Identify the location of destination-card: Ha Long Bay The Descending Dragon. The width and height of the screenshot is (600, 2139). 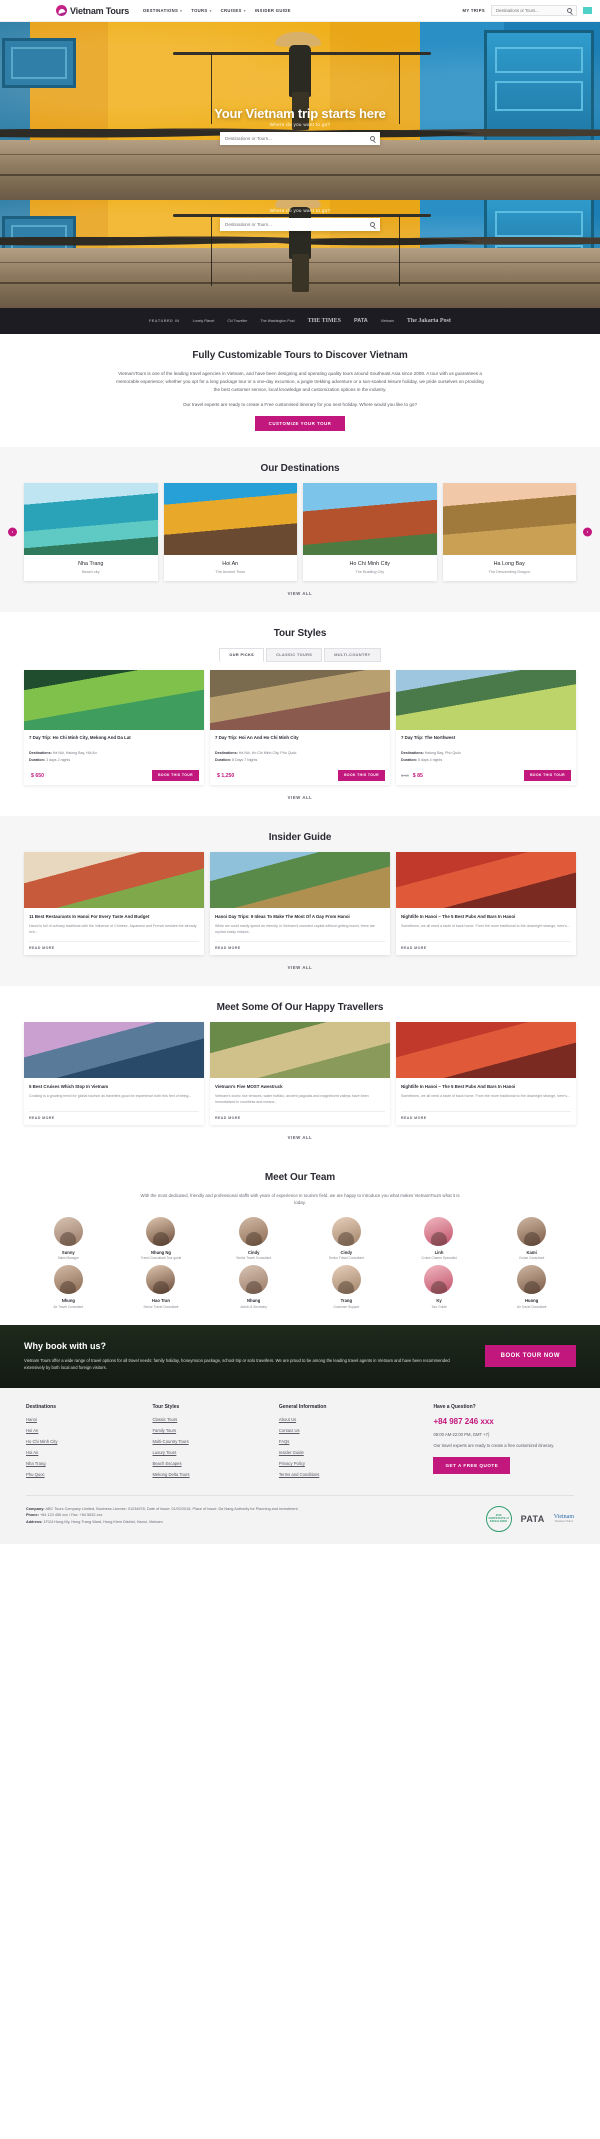
(509, 532).